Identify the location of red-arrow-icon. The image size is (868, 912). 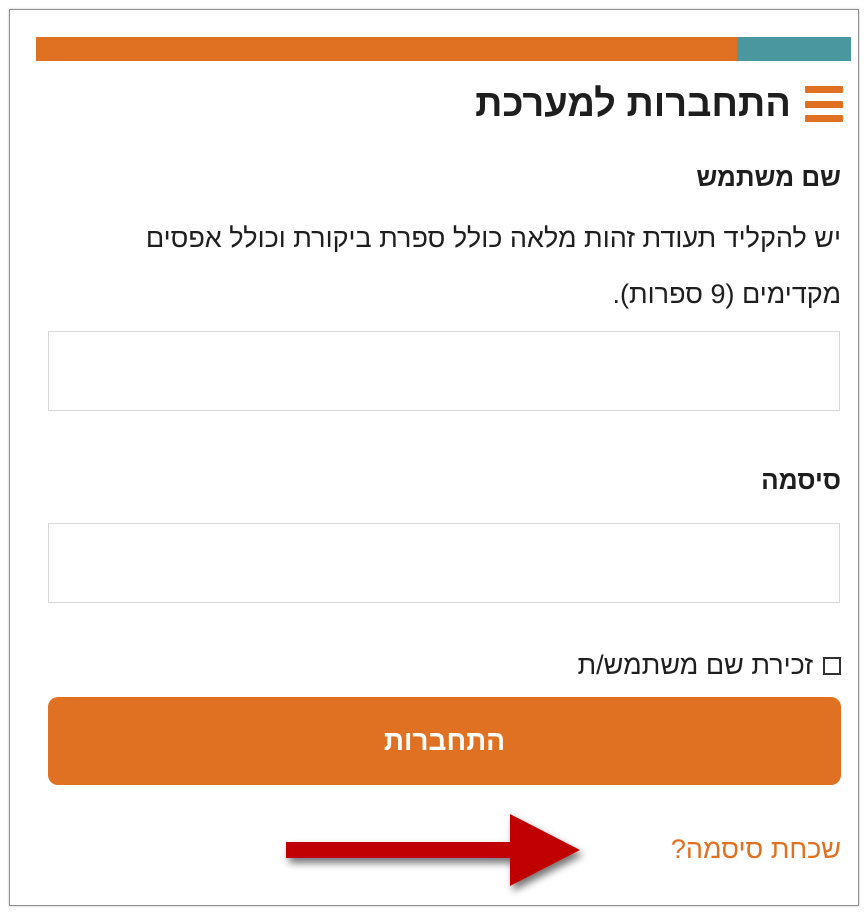
(433, 850).